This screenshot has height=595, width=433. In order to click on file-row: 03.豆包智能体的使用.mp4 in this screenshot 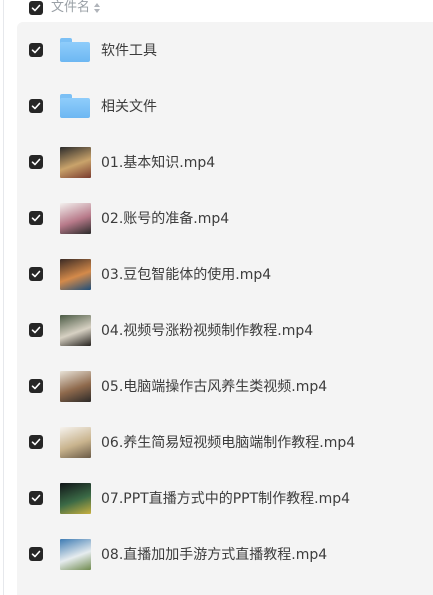, I will do `click(225, 274)`.